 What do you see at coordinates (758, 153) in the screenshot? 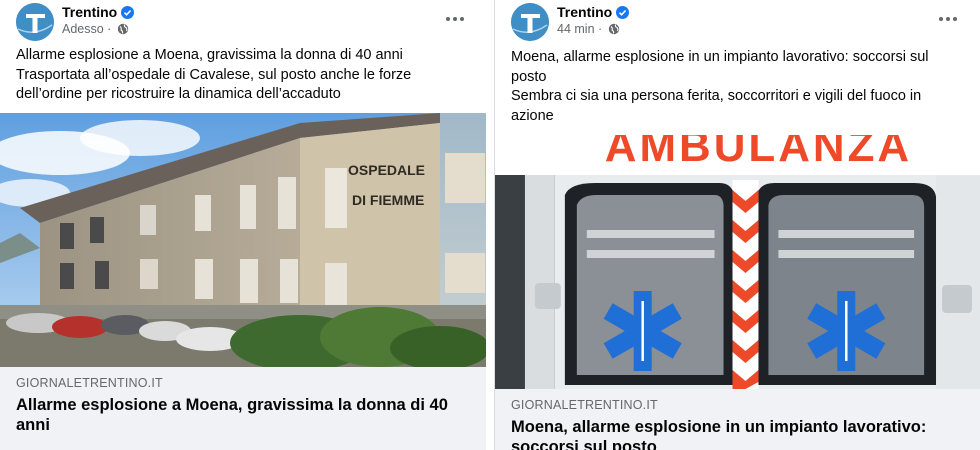
I see `image-text: AMBULANZA` at bounding box center [758, 153].